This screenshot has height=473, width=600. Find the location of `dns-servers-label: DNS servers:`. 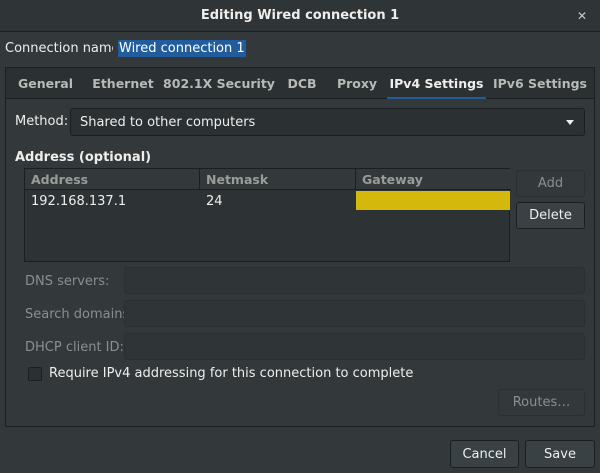

dns-servers-label: DNS servers: is located at coordinates (67, 281).